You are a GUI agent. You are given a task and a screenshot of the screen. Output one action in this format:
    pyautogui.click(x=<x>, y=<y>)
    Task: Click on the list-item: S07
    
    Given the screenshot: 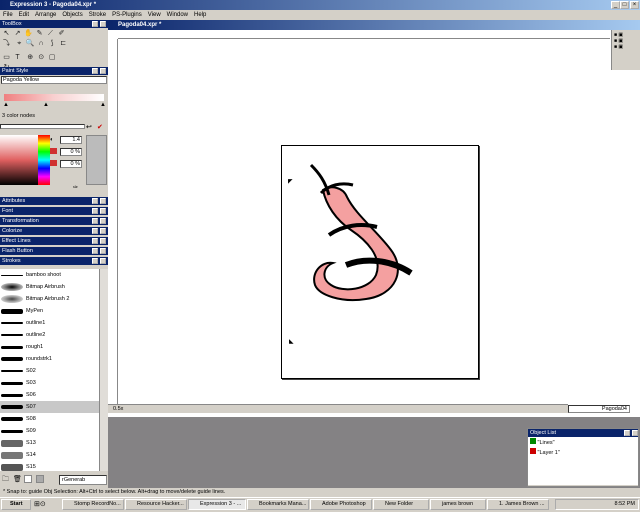 What is the action you would take?
    pyautogui.click(x=49, y=407)
    